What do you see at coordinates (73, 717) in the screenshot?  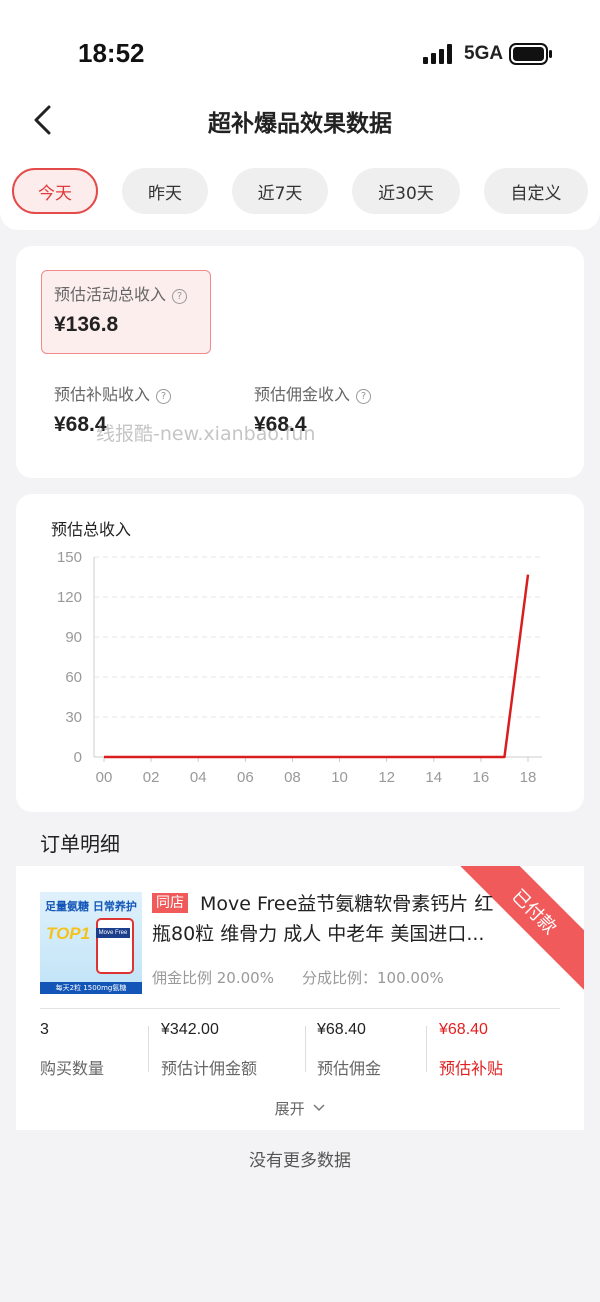 I see `y-tick-label: 30` at bounding box center [73, 717].